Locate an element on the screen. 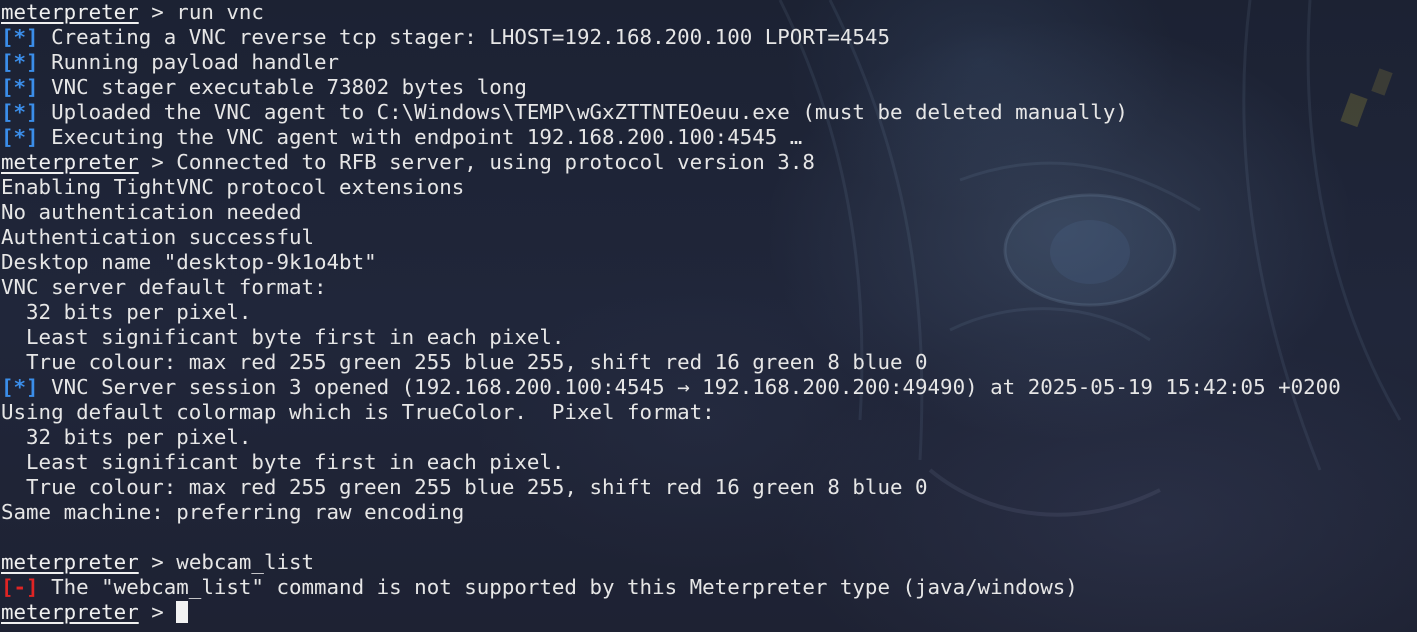  plain-output-line: Same machine: preferring raw encoding is located at coordinates (671, 512).